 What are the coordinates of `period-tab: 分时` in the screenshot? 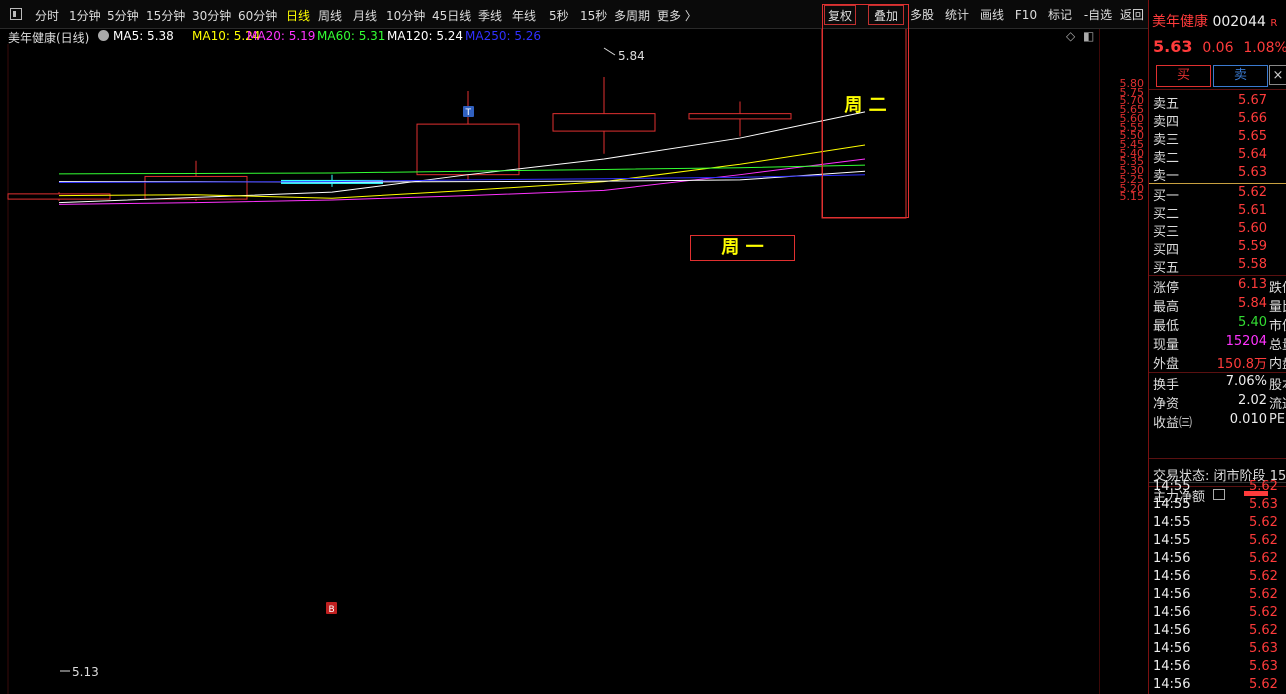 It's located at (47, 15).